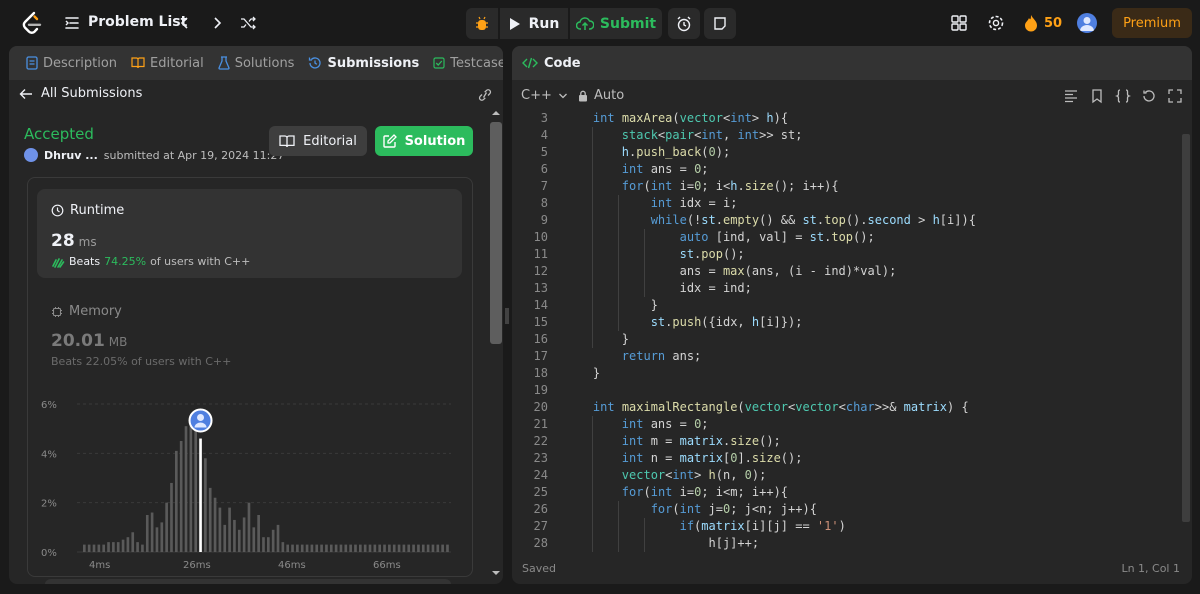 The height and width of the screenshot is (594, 1200). Describe the element at coordinates (71, 63) in the screenshot. I see `tab-description: Description` at that location.